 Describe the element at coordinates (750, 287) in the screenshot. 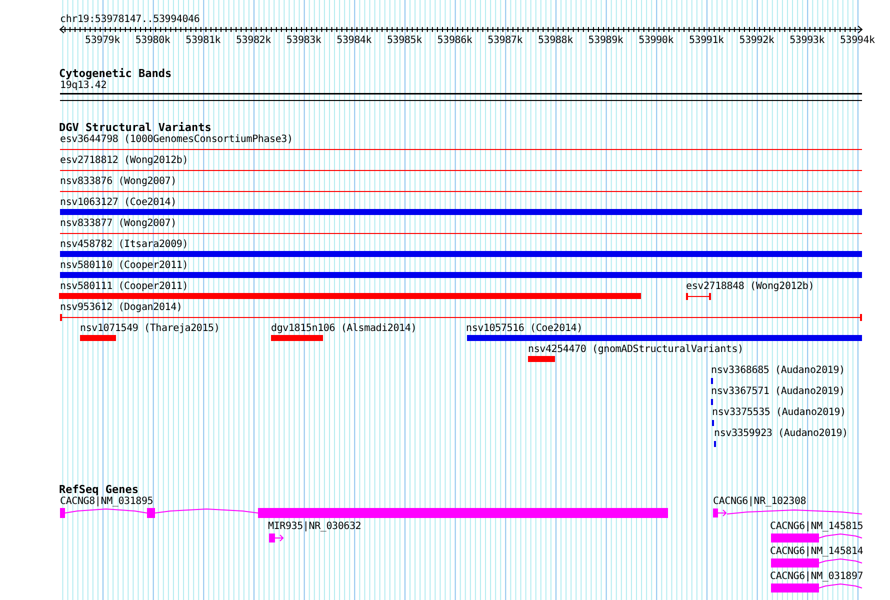

I see `variant-label: esv2718848 (Wong2012b)` at that location.